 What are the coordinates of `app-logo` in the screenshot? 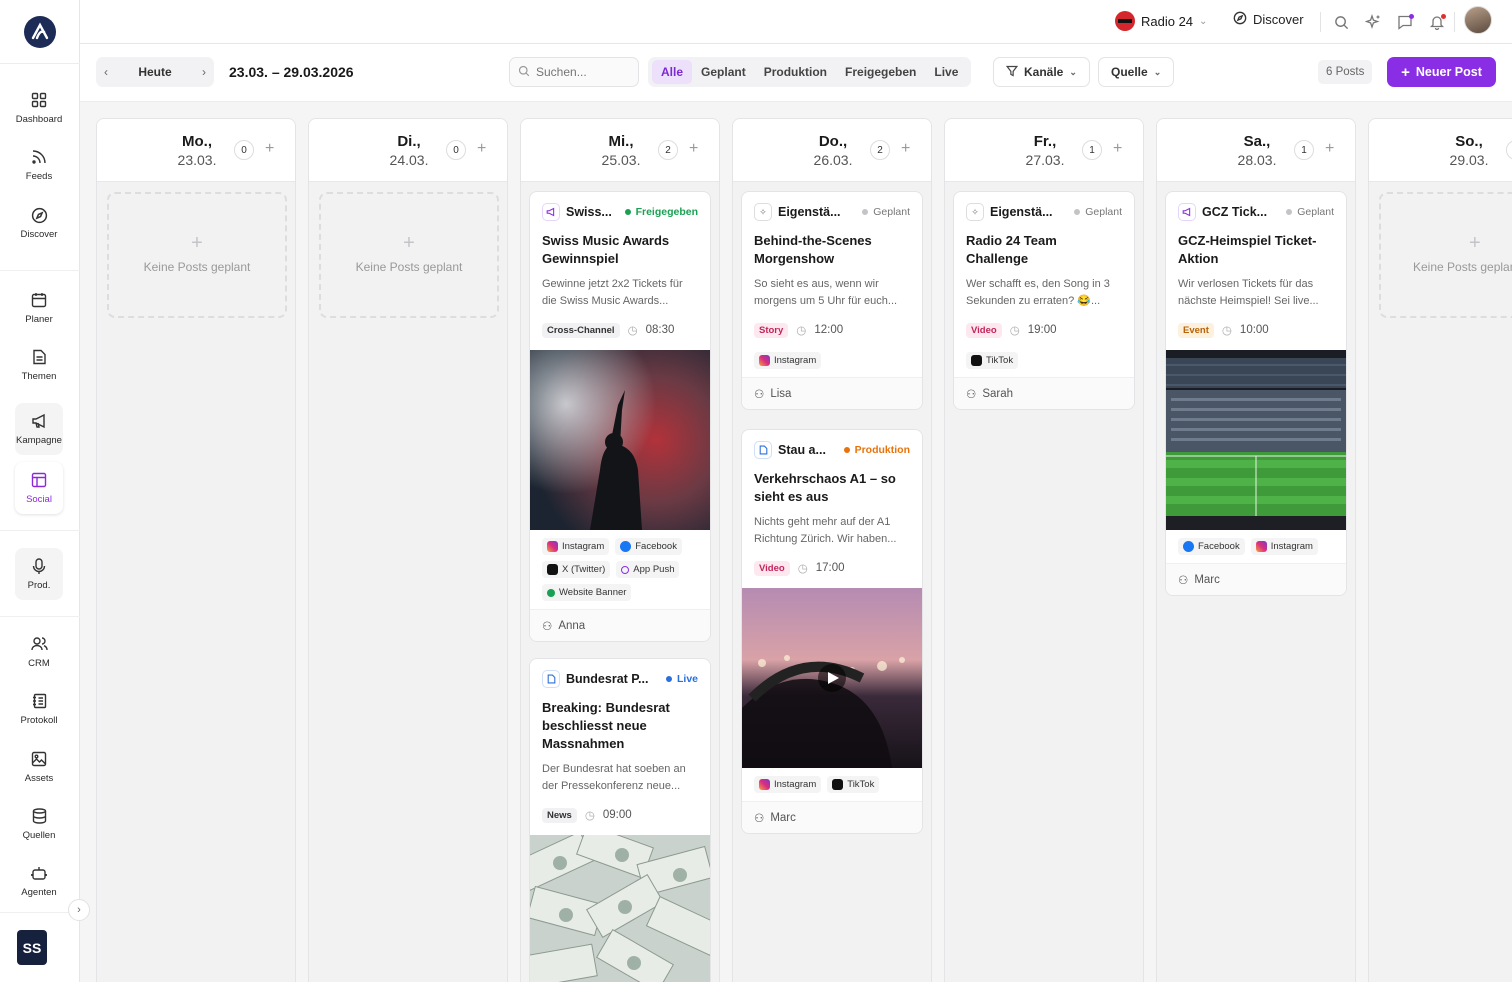 It's located at (40, 32).